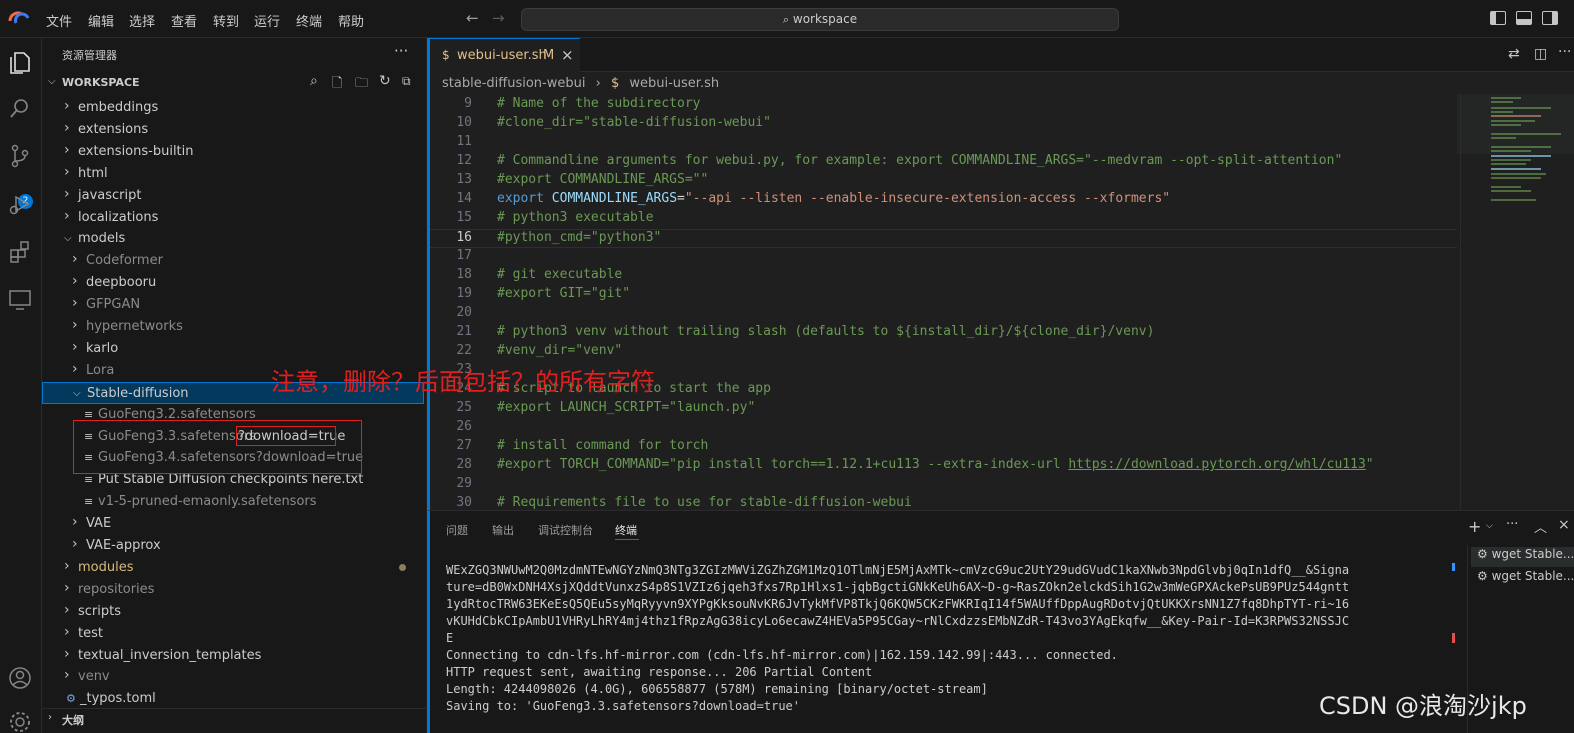  What do you see at coordinates (20, 678) in the screenshot?
I see `account-icon` at bounding box center [20, 678].